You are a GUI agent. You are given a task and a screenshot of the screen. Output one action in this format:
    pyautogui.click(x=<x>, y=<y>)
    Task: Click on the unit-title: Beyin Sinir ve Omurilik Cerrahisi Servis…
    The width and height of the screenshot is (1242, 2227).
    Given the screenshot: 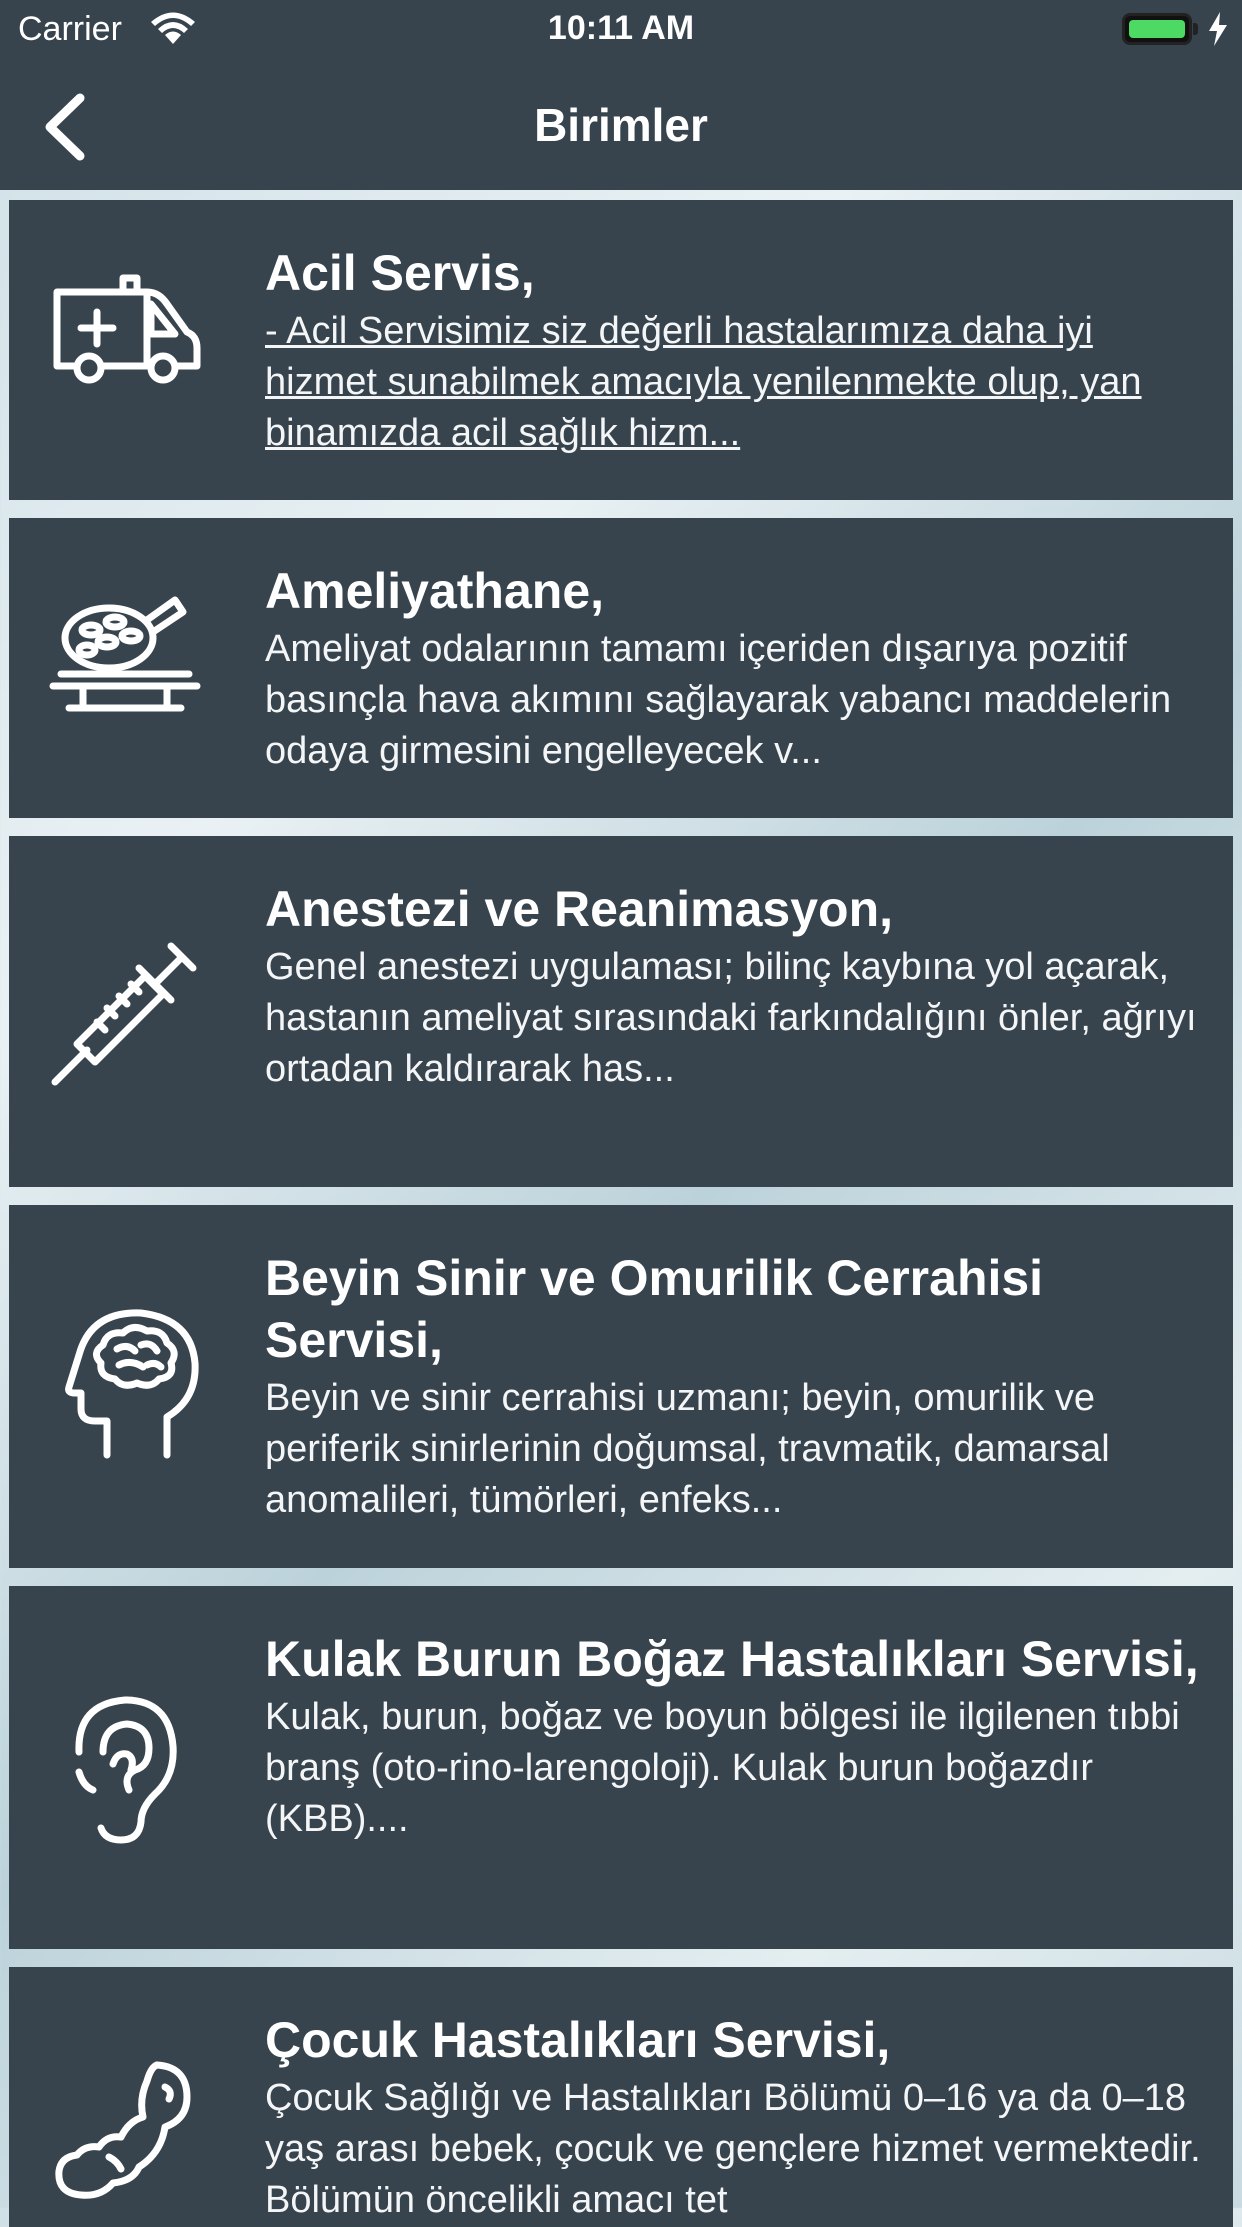 What is the action you would take?
    pyautogui.click(x=654, y=1309)
    